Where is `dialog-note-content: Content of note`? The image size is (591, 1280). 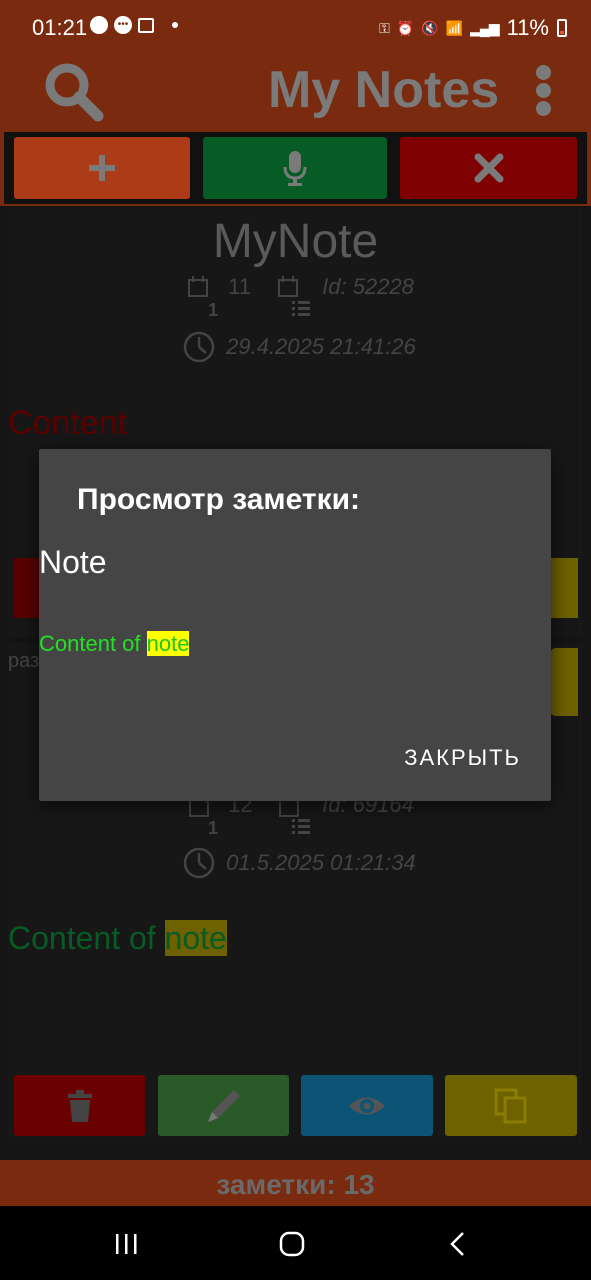
dialog-note-content: Content of note is located at coordinates (114, 644).